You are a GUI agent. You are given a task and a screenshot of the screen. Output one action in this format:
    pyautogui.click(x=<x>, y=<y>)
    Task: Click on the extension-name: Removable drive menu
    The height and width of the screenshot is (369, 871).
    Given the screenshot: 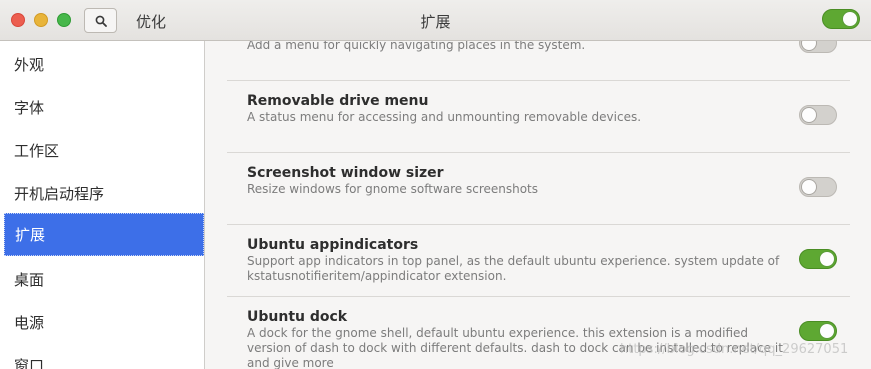 What is the action you would take?
    pyautogui.click(x=338, y=101)
    